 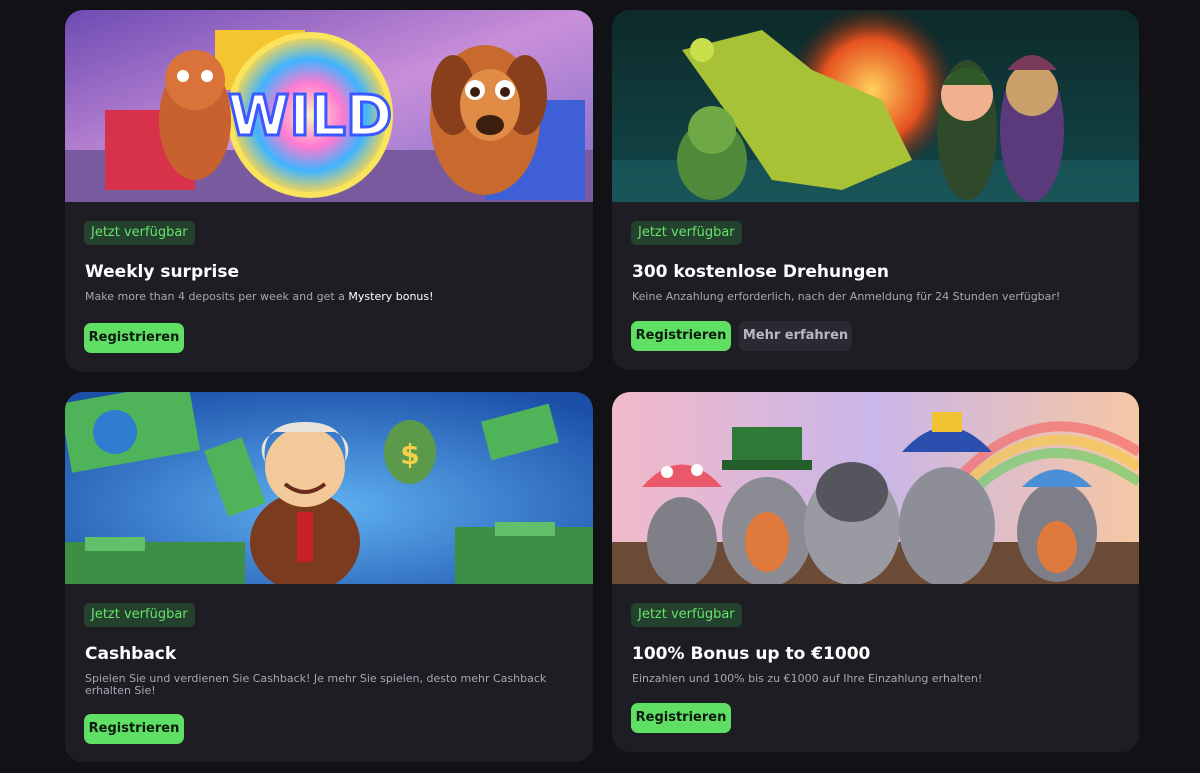 What do you see at coordinates (761, 272) in the screenshot?
I see `promo-title: 300 kostenlose Drehungen` at bounding box center [761, 272].